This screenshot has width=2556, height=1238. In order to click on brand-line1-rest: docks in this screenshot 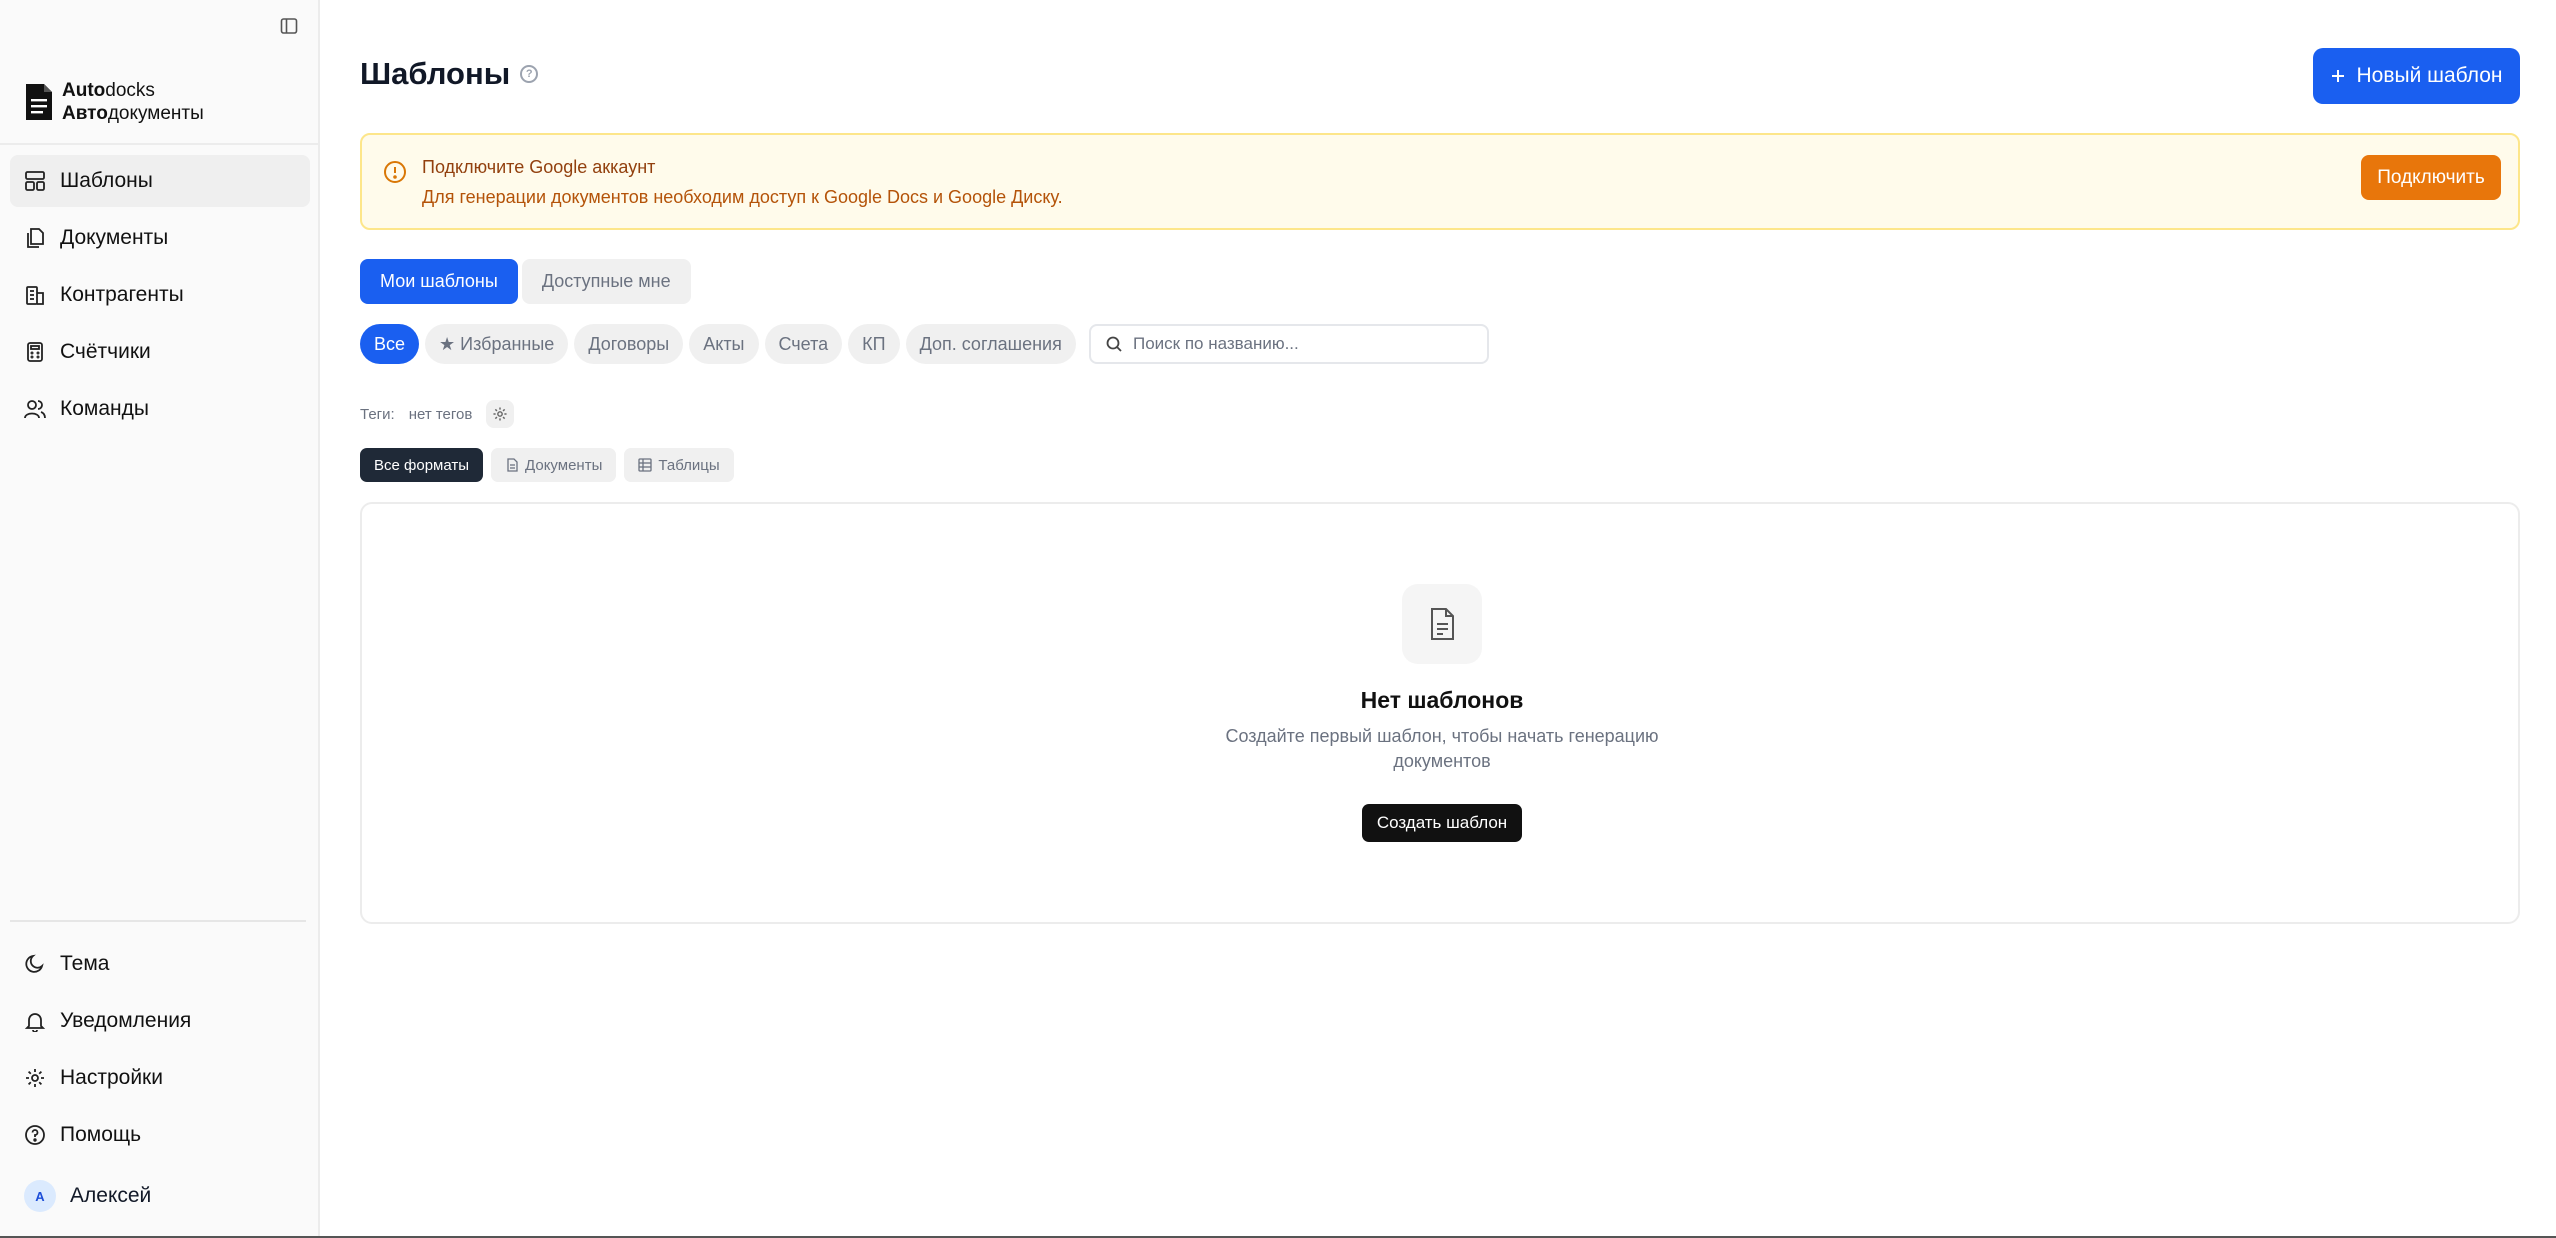, I will do `click(130, 90)`.